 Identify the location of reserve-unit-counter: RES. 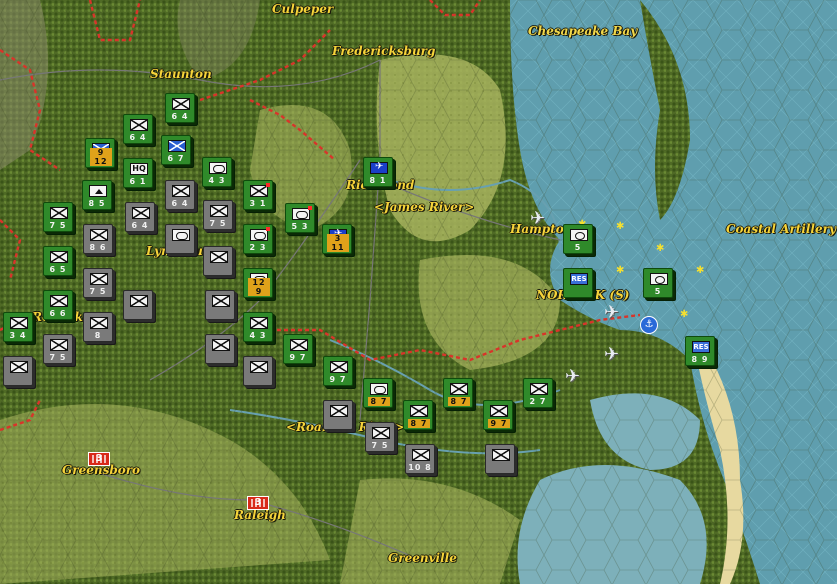
(578, 283).